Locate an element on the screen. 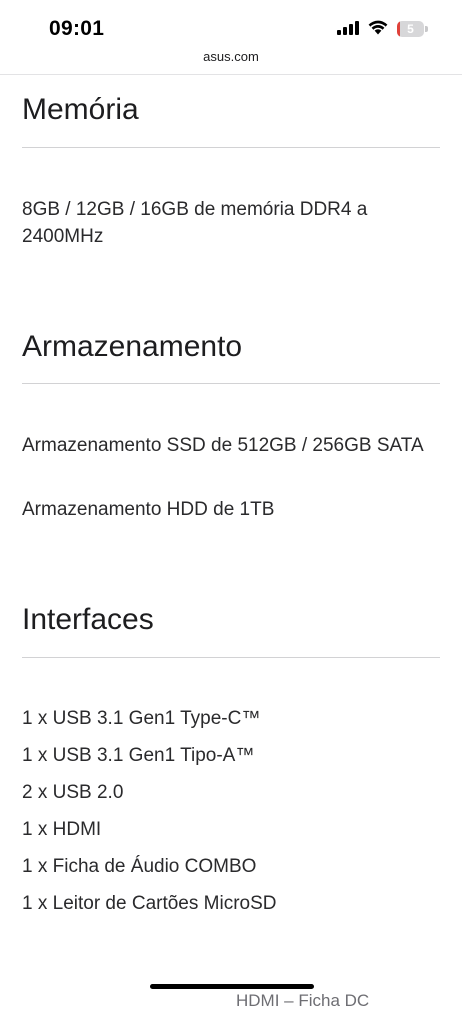 This screenshot has width=462, height=1011. interface-item: 1 x Ficha de Áudio COMBO is located at coordinates (139, 866).